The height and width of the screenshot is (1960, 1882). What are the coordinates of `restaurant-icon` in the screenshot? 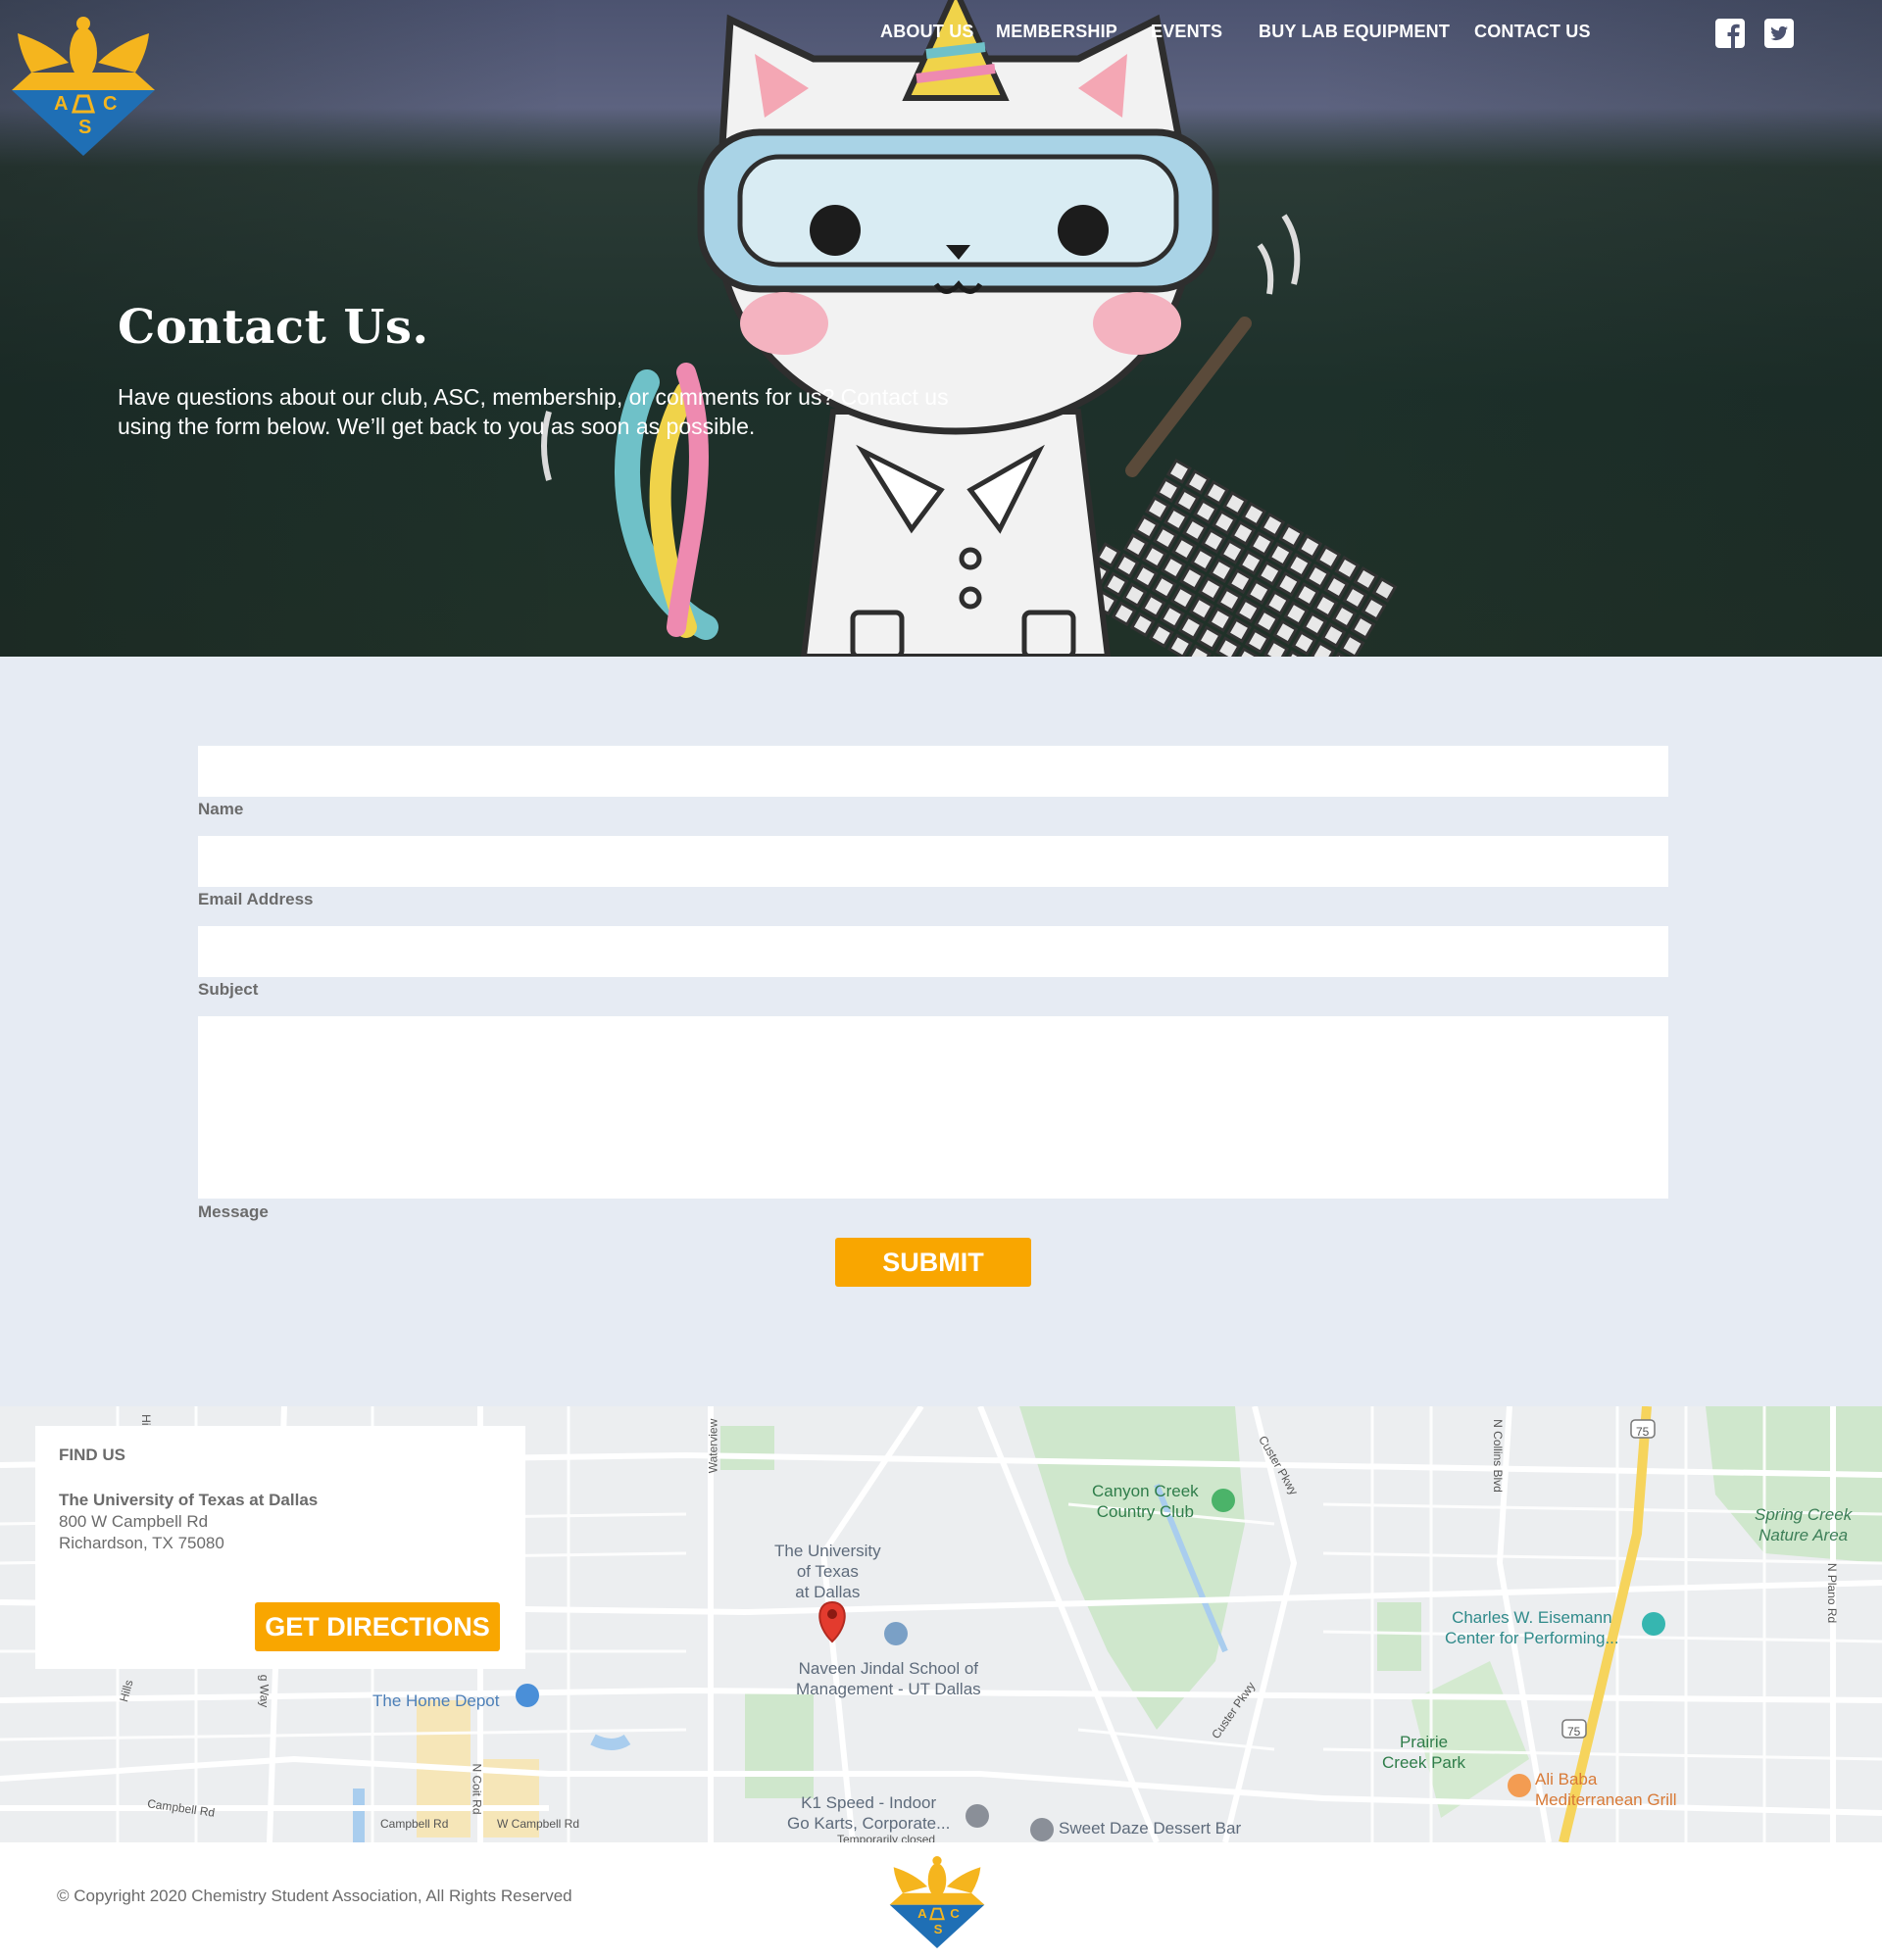 It's located at (1520, 1785).